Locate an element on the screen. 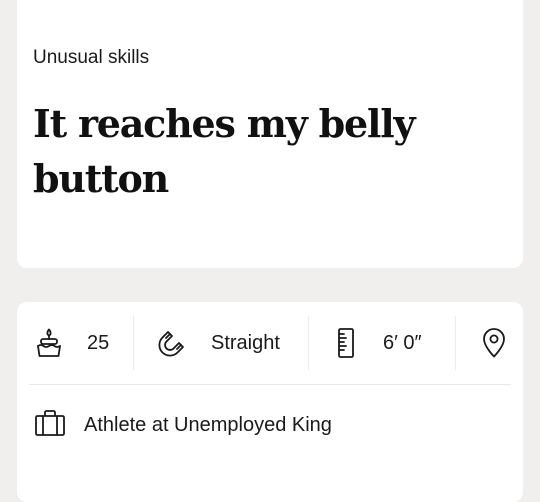 This screenshot has height=502, width=540. vital-sexuality: Straight is located at coordinates (218, 343).